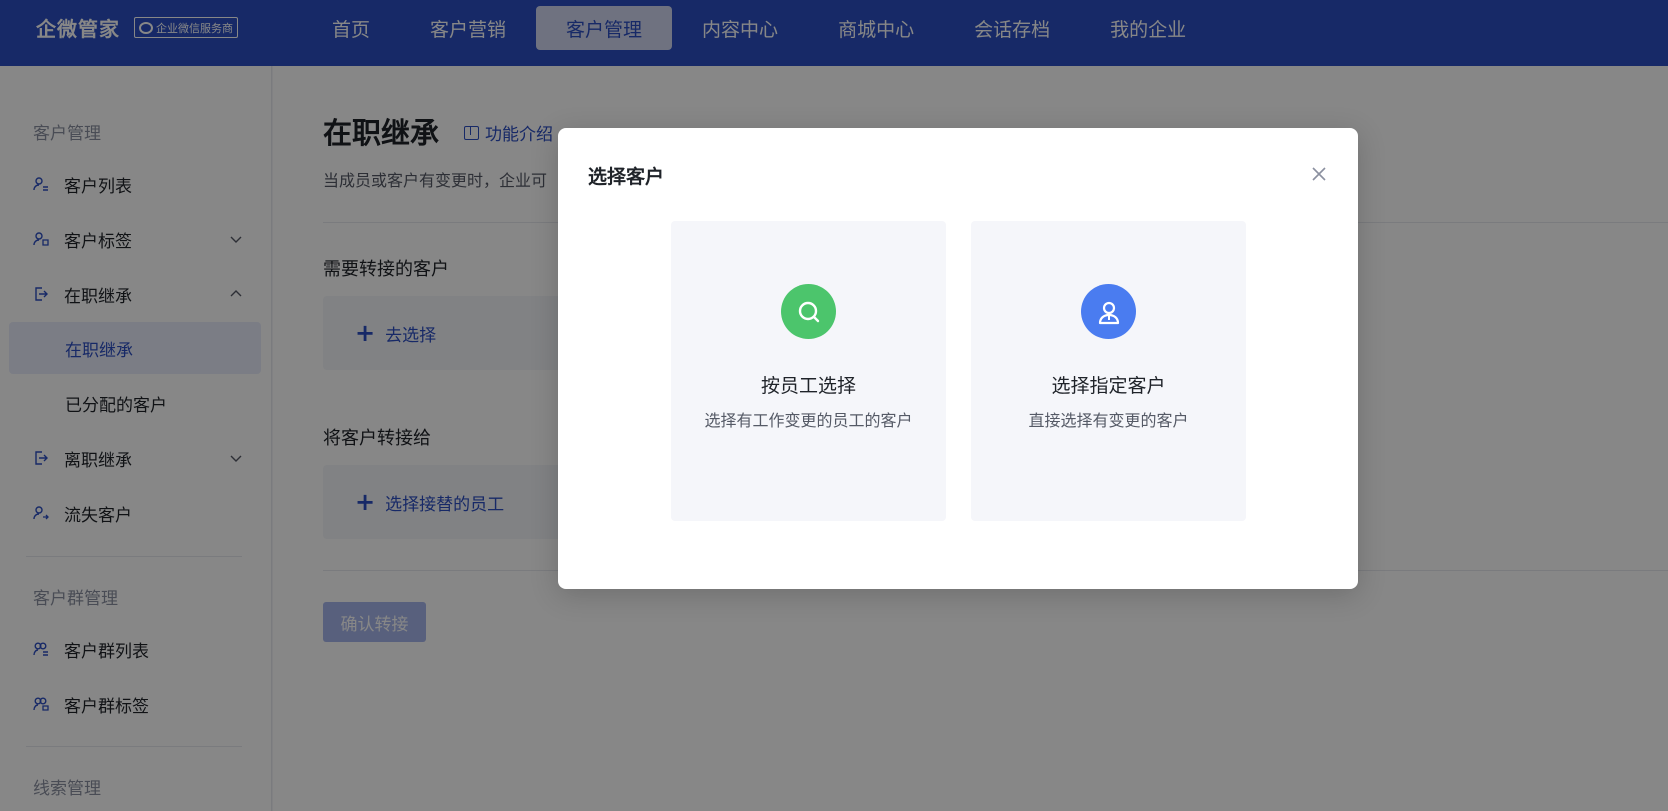 The height and width of the screenshot is (811, 1668). I want to click on option-description: 直接选择有变更的客户, so click(1108, 420).